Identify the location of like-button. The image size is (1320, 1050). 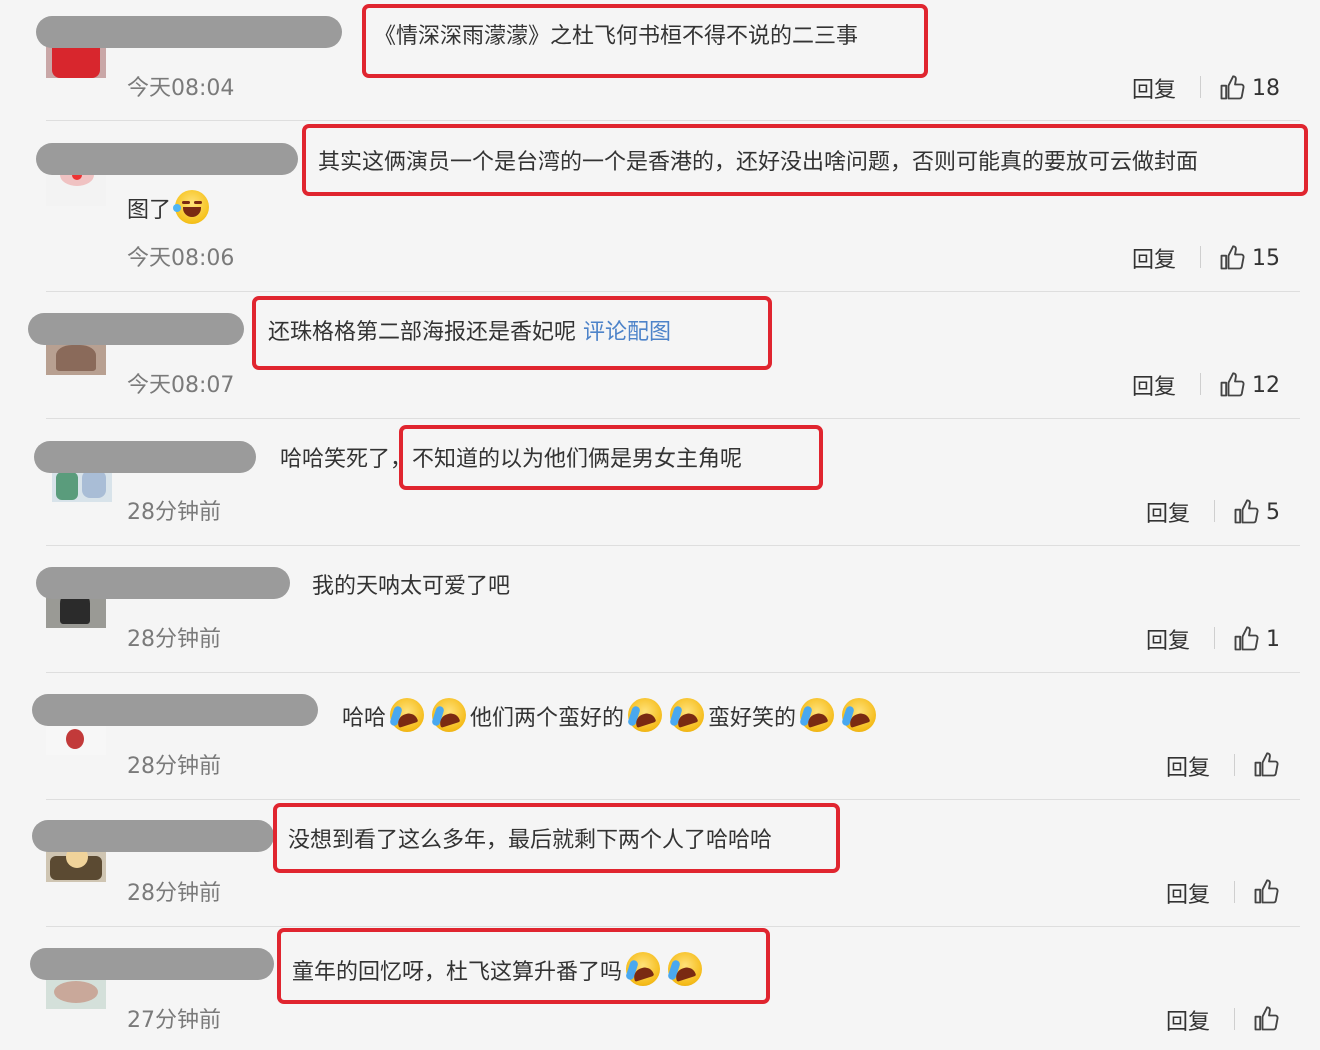
(1269, 1019).